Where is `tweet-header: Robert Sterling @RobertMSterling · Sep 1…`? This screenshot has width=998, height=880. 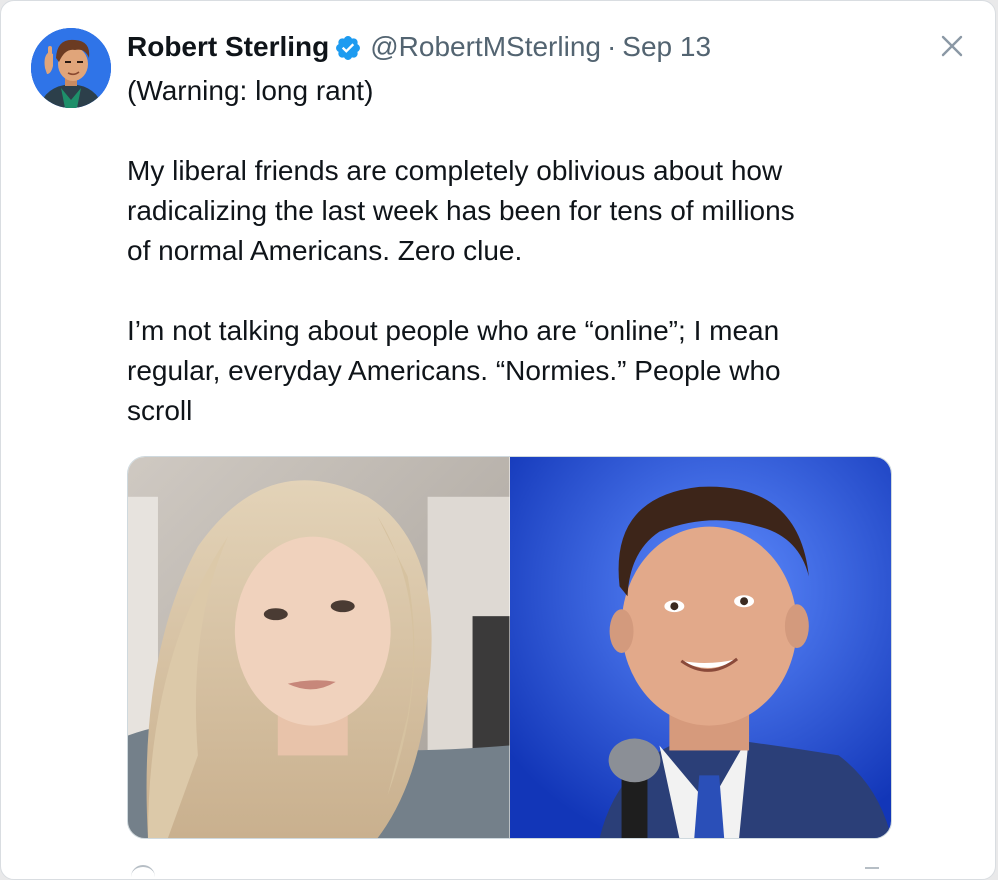 tweet-header: Robert Sterling @RobertMSterling · Sep 1… is located at coordinates (419, 47).